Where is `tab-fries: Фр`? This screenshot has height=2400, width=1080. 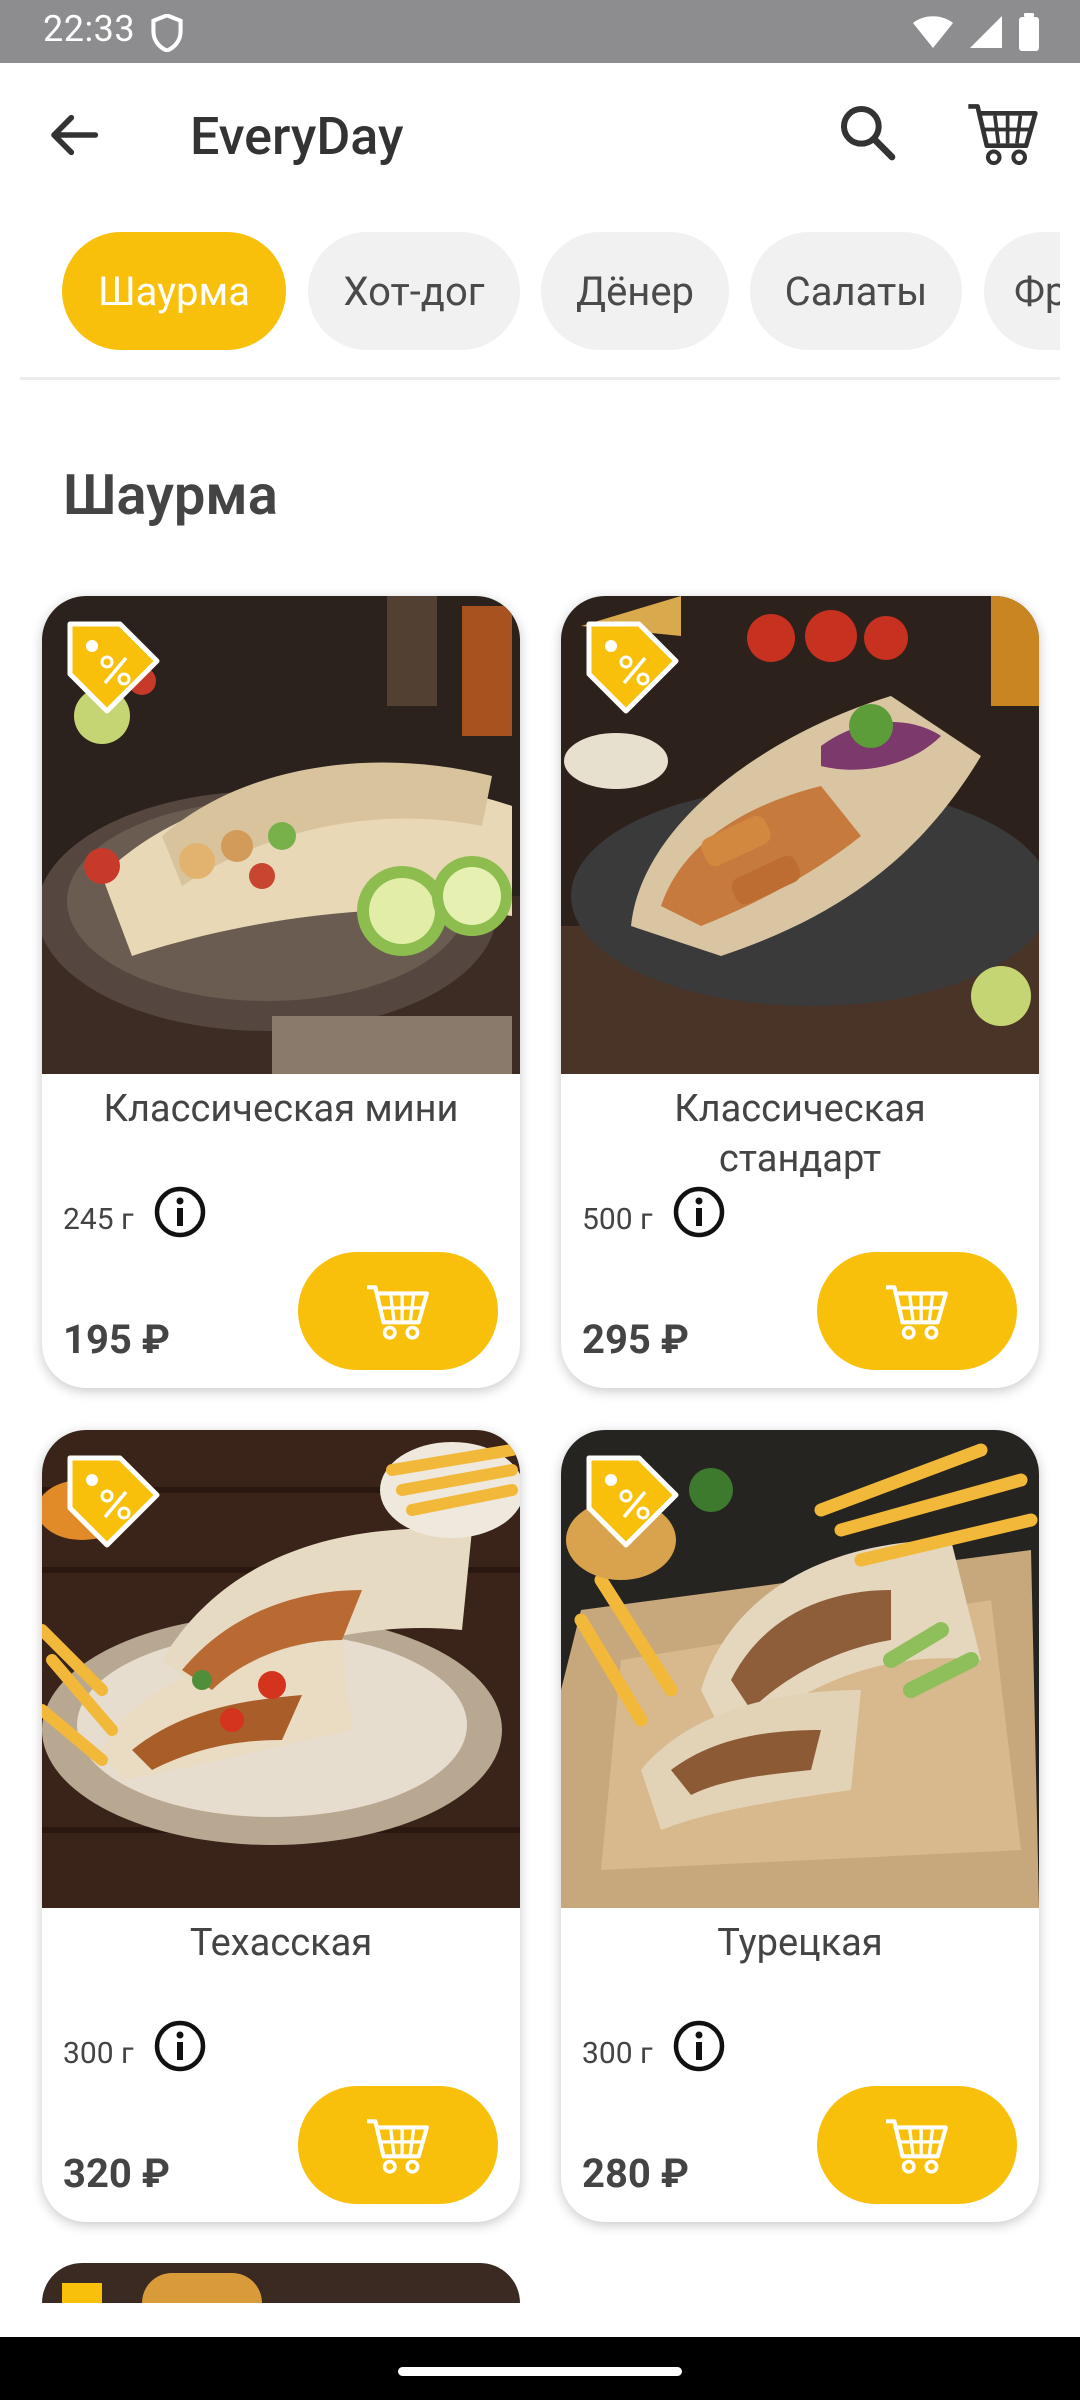
tab-fries: Фр is located at coordinates (1022, 291).